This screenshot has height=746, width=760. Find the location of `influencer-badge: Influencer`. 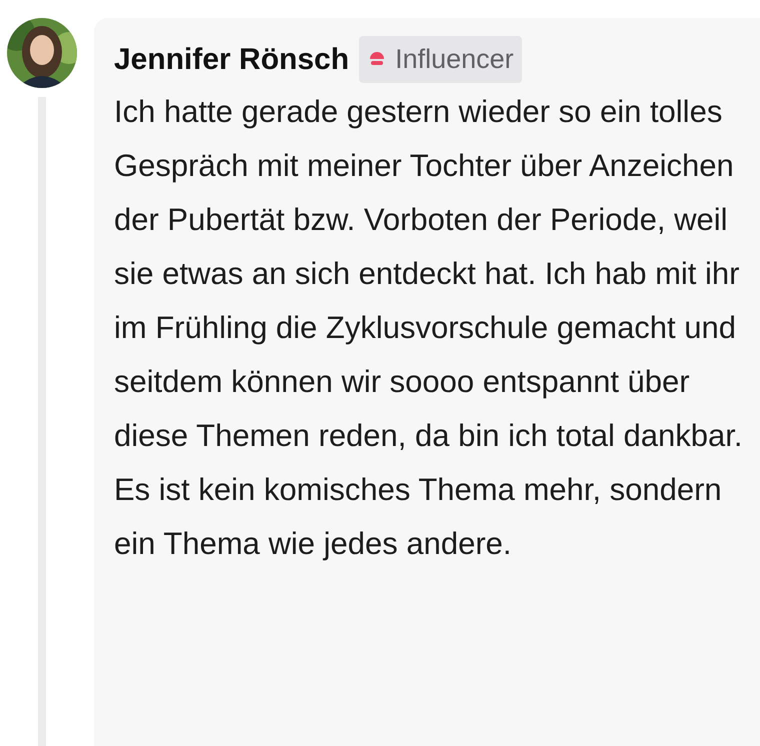

influencer-badge: Influencer is located at coordinates (440, 59).